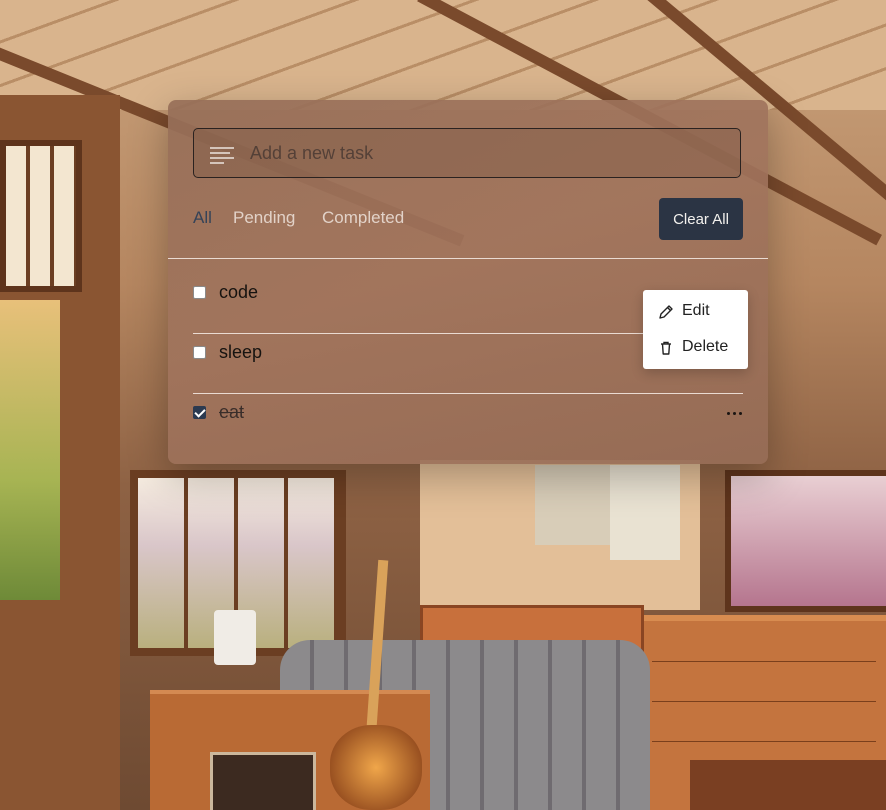  I want to click on ceiling, so click(443, 55).